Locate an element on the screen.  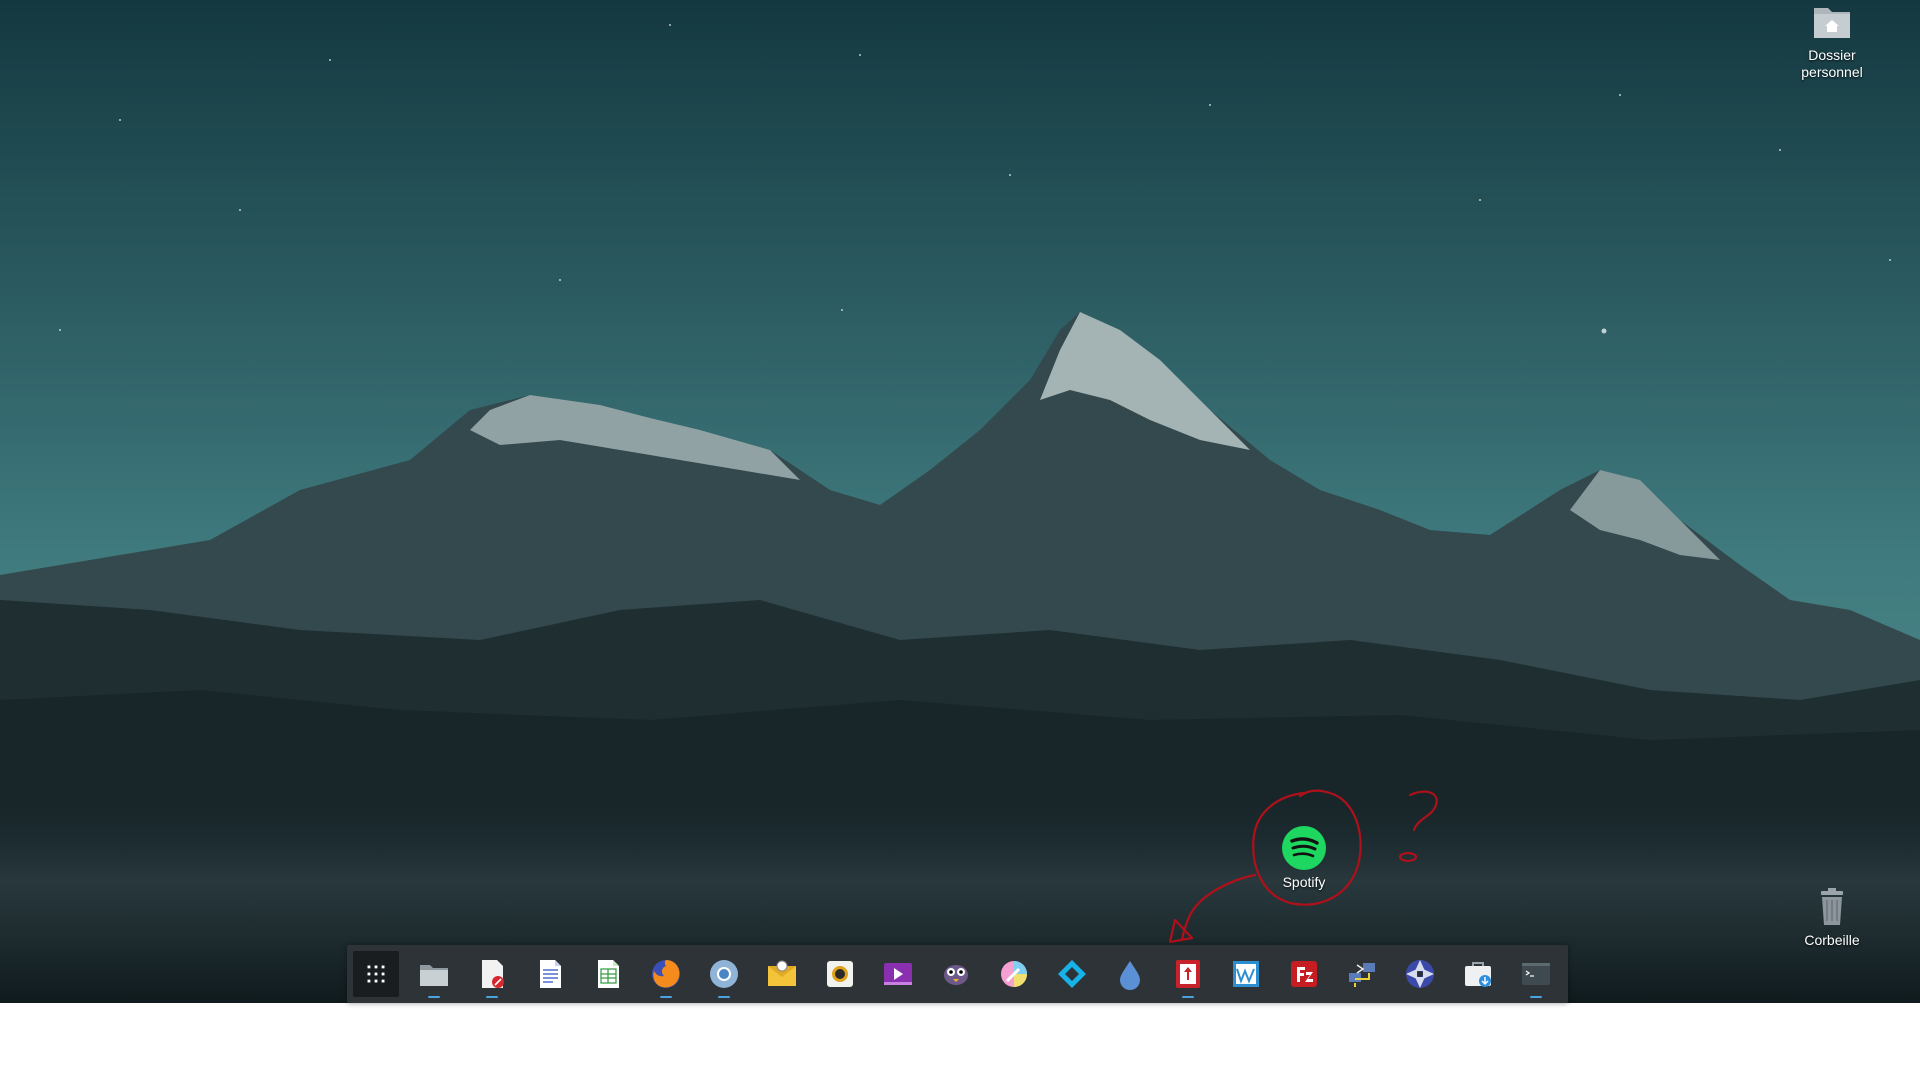
dock-item-software-center is located at coordinates (1478, 974).